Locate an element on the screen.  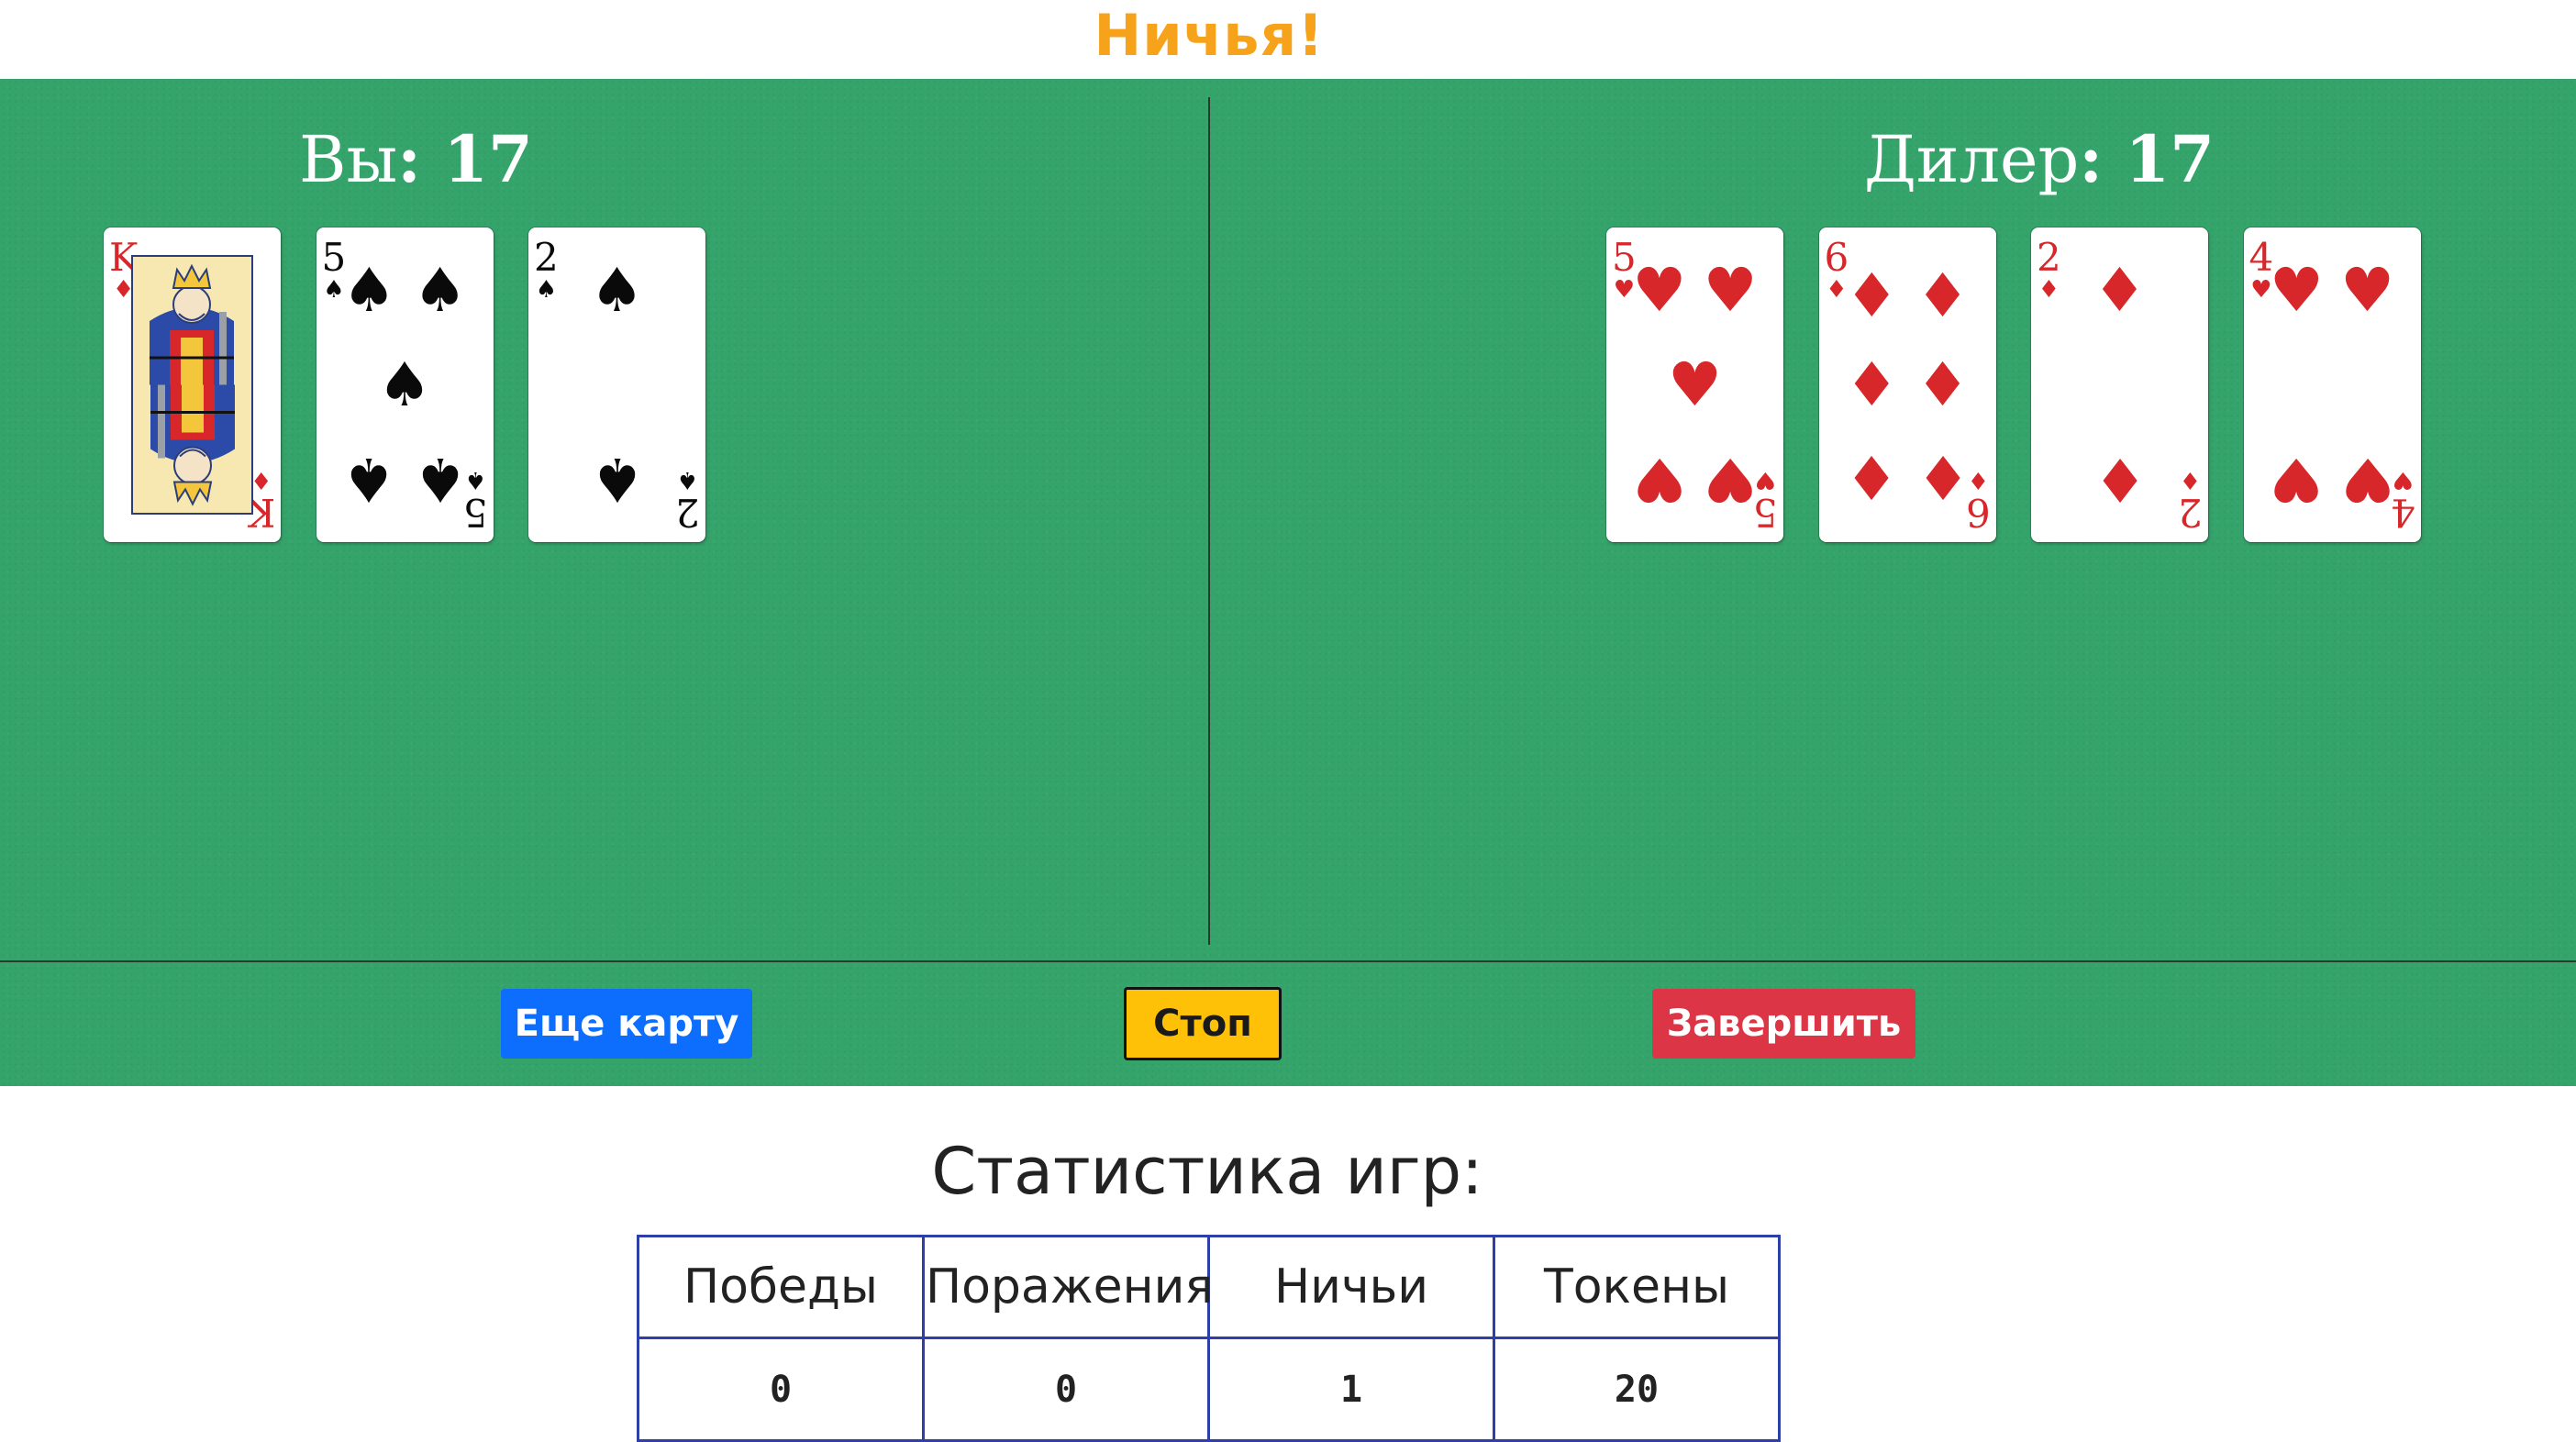
stats-header-tokens: Токены is located at coordinates (1637, 1287).